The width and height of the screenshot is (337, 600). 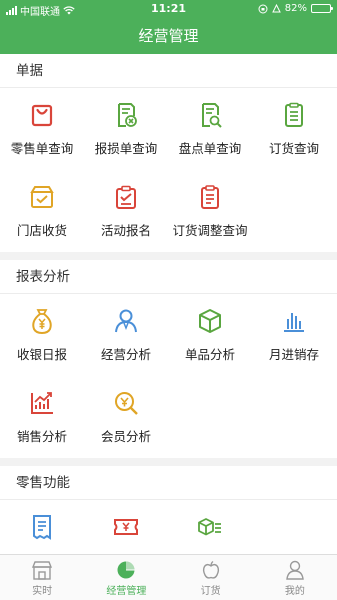 What do you see at coordinates (210, 148) in the screenshot?
I see `item-label: 盘点单查询` at bounding box center [210, 148].